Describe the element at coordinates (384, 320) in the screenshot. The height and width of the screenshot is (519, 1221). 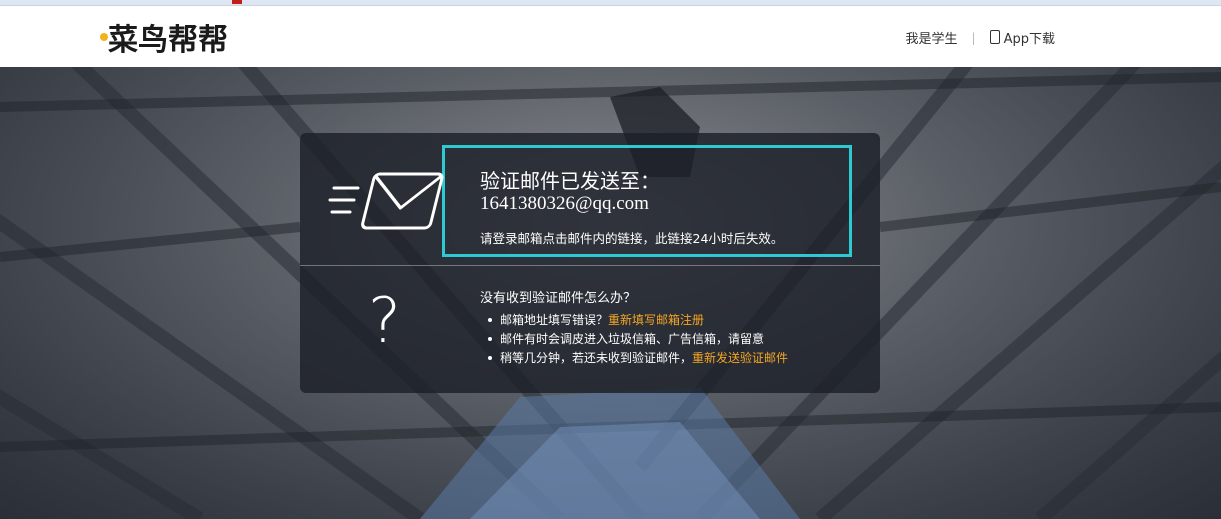
I see `question-icon: ?` at that location.